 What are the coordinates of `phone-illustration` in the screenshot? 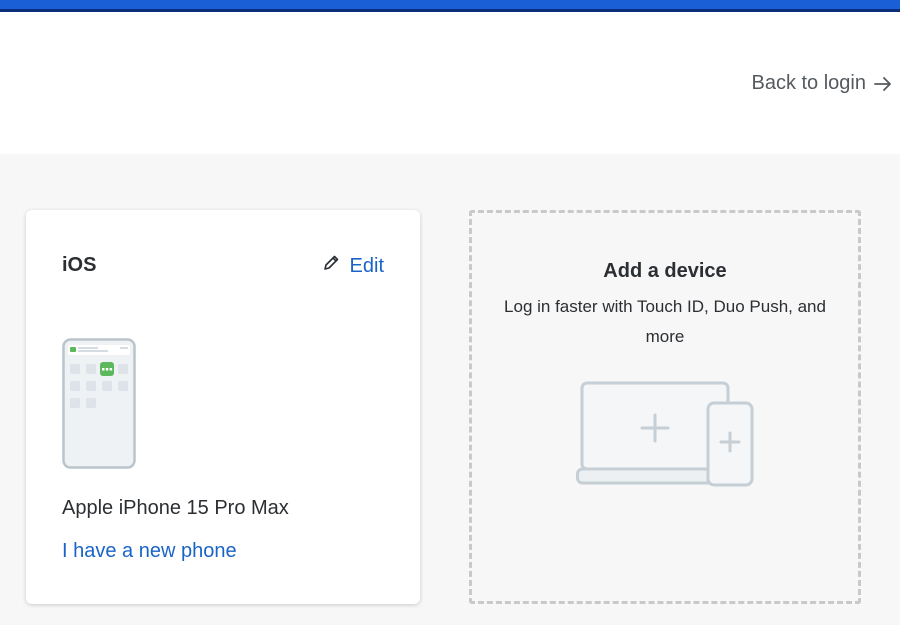 It's located at (99, 406).